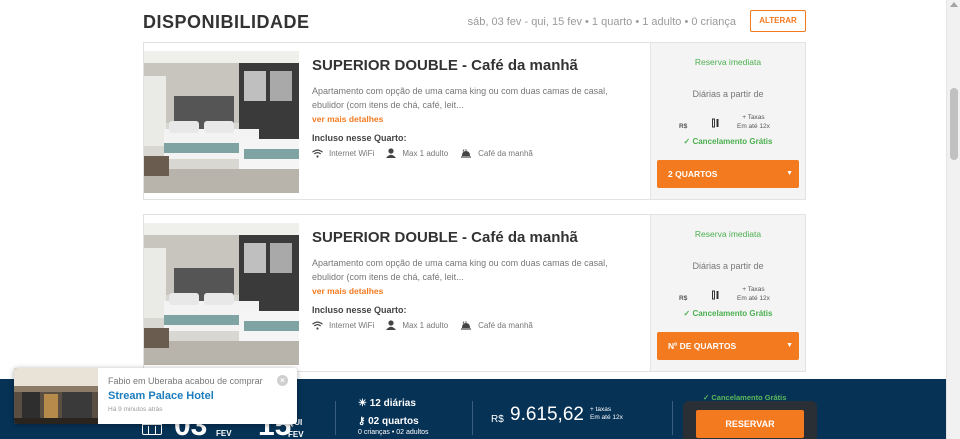 The width and height of the screenshot is (960, 439). What do you see at coordinates (393, 421) in the screenshot?
I see `rooms-label: 02 quartos` at bounding box center [393, 421].